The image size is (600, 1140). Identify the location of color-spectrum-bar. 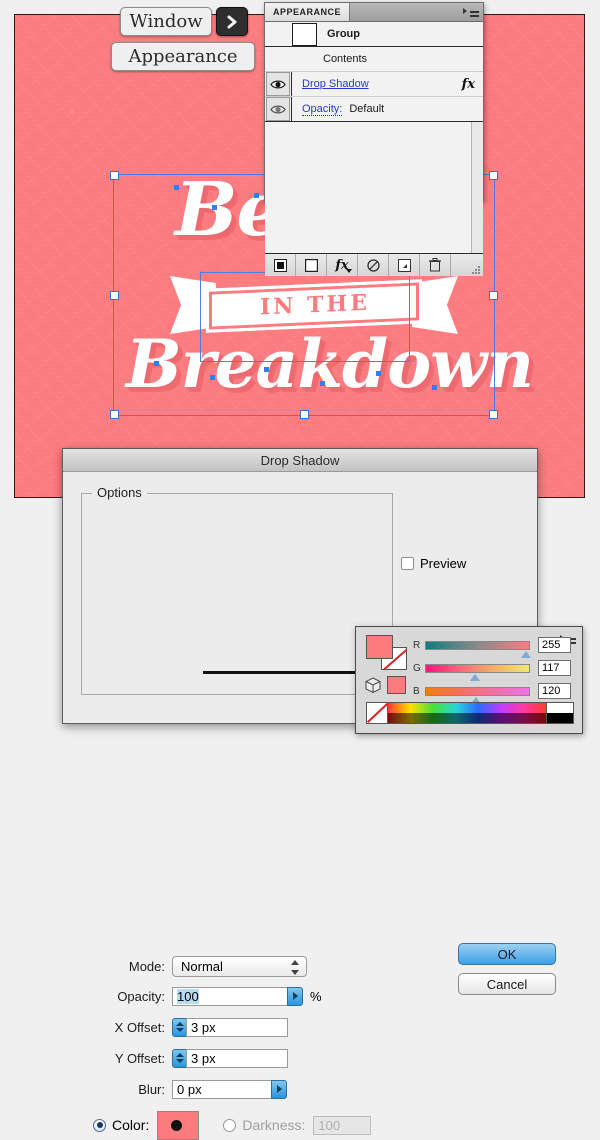
(470, 713).